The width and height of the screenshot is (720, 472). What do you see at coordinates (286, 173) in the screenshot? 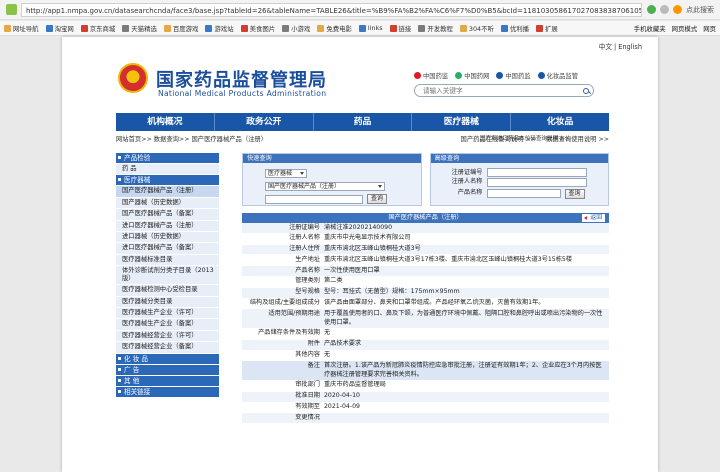
I see `category-select: 医疗器械` at bounding box center [286, 173].